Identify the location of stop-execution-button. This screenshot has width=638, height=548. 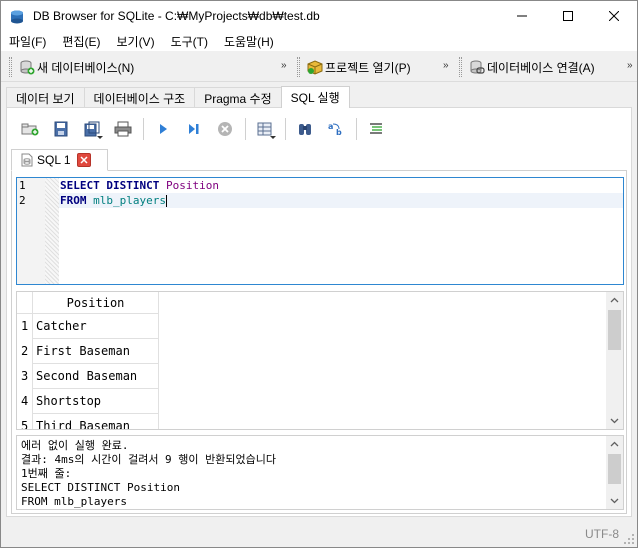
(225, 129).